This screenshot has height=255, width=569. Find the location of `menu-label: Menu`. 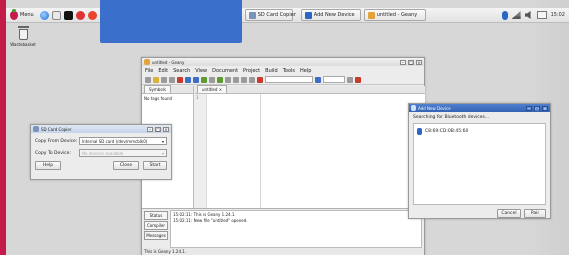

menu-label: Menu is located at coordinates (27, 15).